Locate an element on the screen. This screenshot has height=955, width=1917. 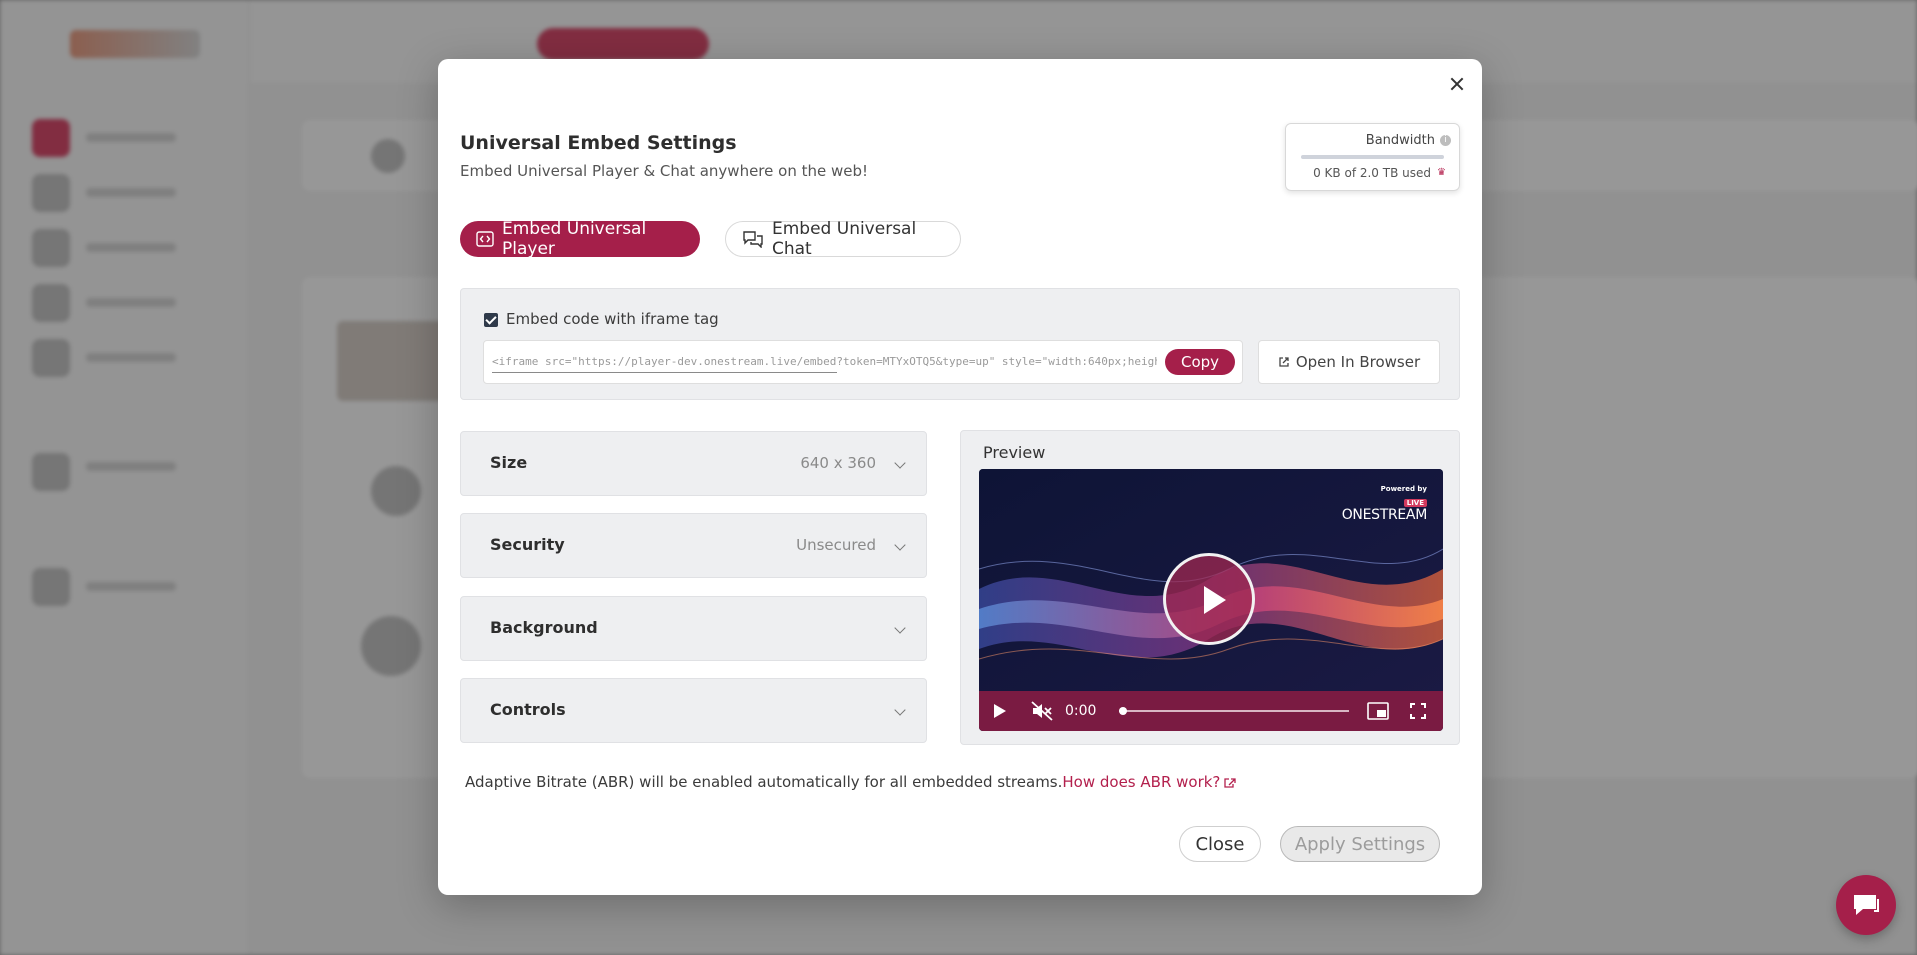
close-icon is located at coordinates (1457, 84).